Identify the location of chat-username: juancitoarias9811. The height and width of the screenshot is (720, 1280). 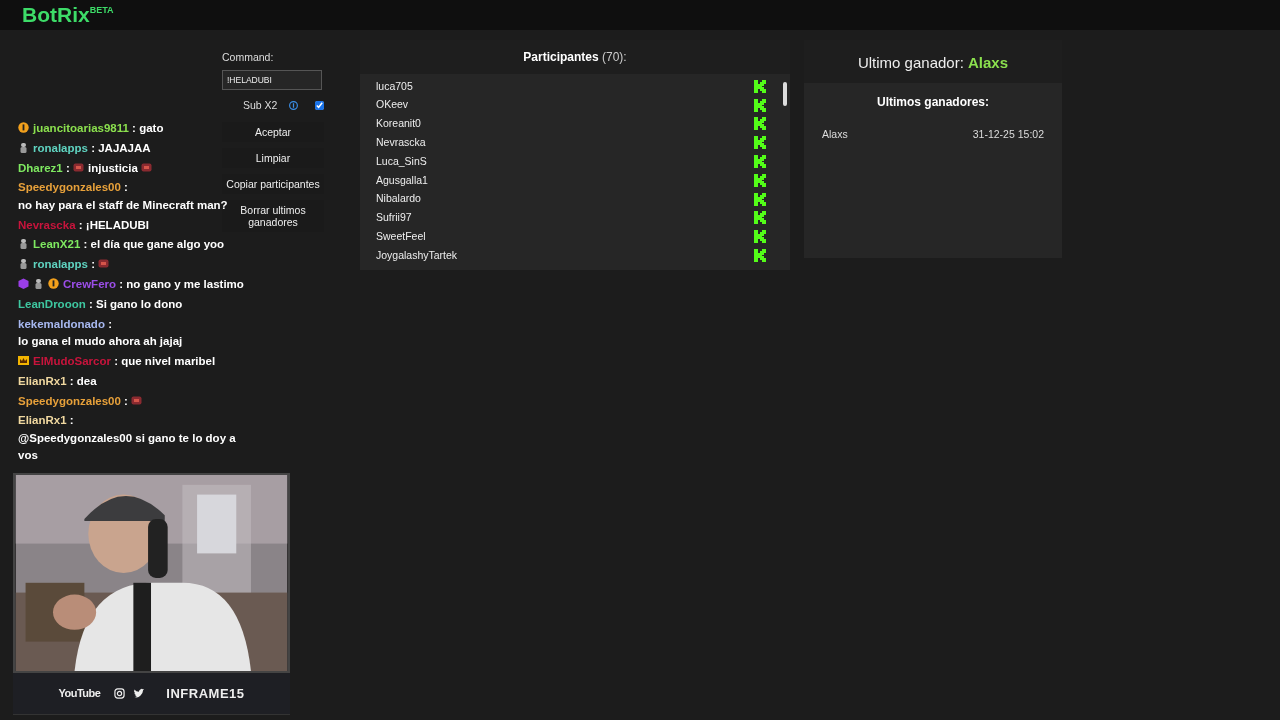
(81, 128).